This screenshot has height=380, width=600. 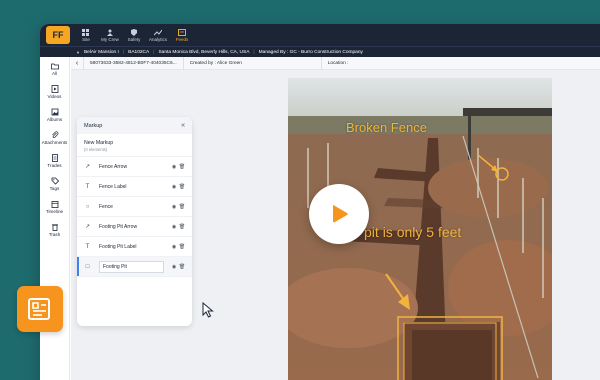 I want to click on crew-icon, so click(x=110, y=32).